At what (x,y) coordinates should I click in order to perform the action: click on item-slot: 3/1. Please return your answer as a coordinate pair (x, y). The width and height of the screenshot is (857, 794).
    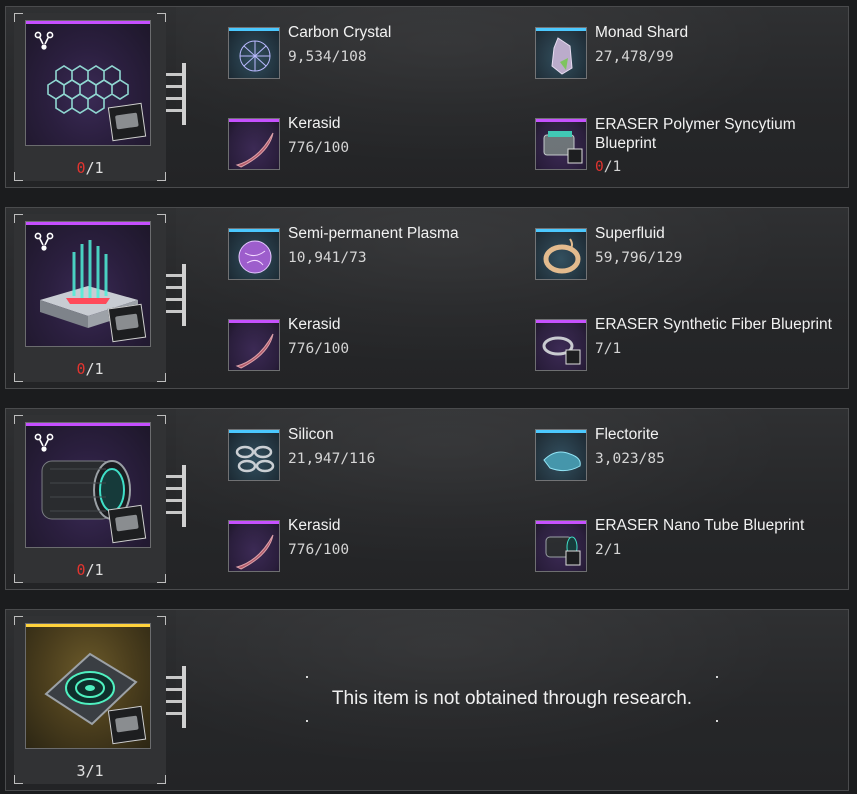
    Looking at the image, I should click on (90, 700).